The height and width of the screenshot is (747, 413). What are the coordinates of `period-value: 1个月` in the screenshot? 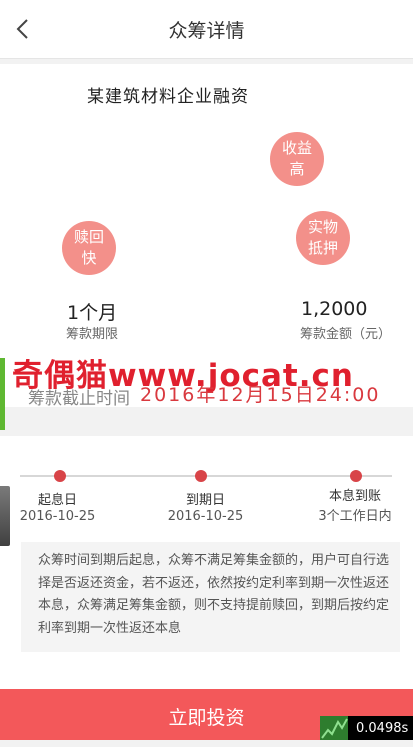 It's located at (92, 313).